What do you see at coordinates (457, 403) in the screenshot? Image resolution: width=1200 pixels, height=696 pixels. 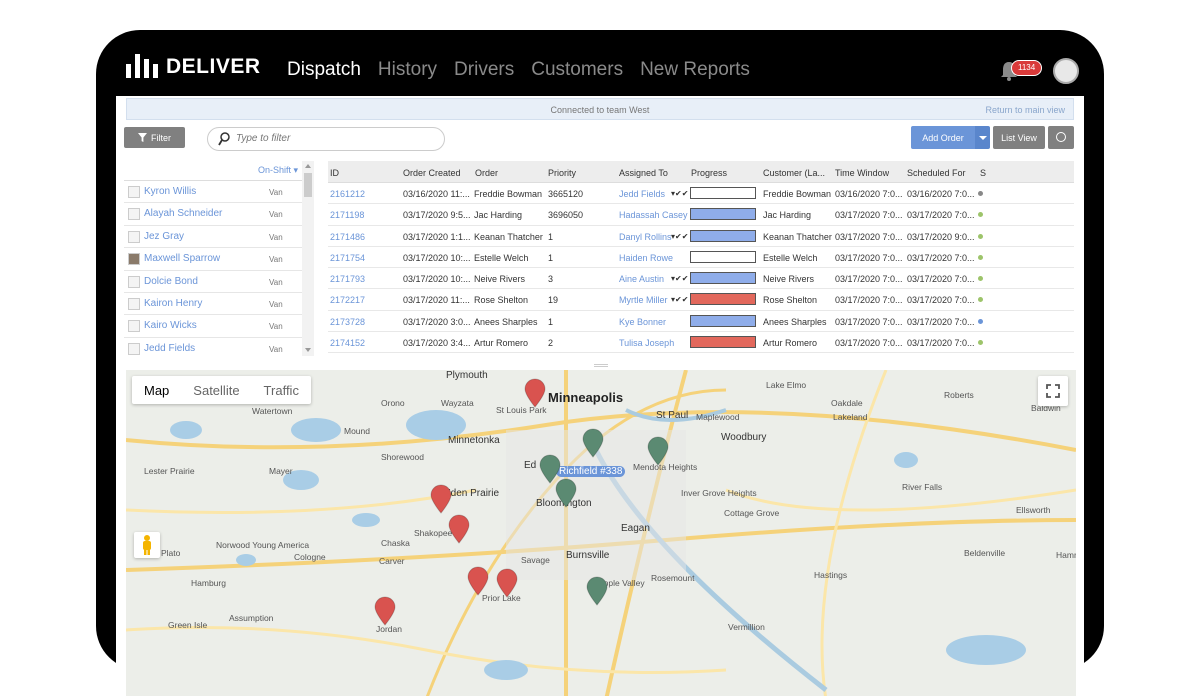 I see `map-label-wayzata: Wayzata` at bounding box center [457, 403].